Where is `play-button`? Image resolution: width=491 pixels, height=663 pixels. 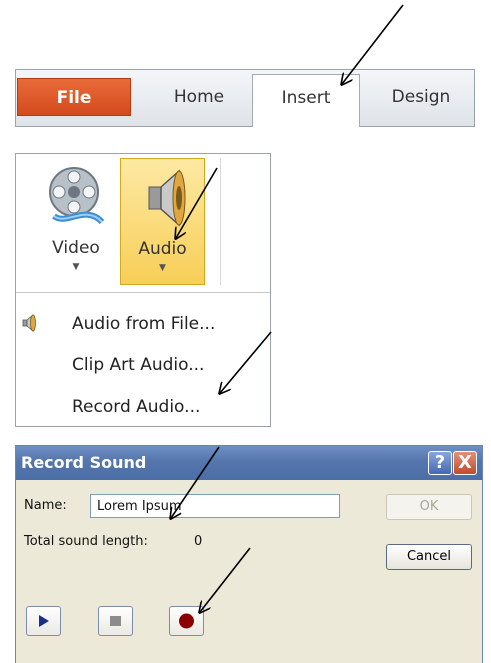
play-button is located at coordinates (43, 621).